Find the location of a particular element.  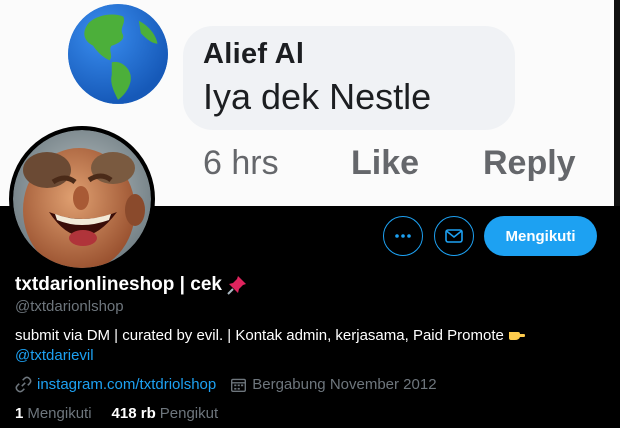

comment-reply: Reply is located at coordinates (529, 163).